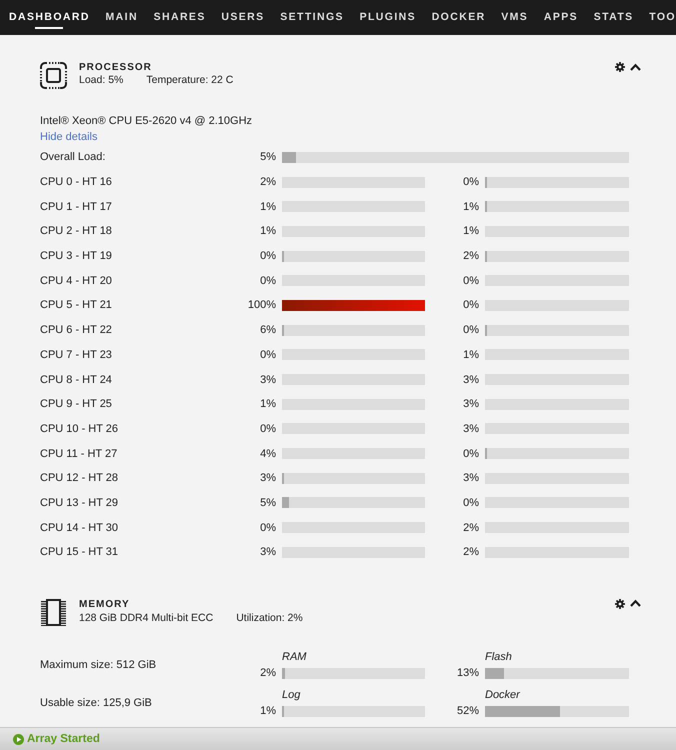  I want to click on cpu-core-label: CPU 6 - HT 22, so click(76, 330).